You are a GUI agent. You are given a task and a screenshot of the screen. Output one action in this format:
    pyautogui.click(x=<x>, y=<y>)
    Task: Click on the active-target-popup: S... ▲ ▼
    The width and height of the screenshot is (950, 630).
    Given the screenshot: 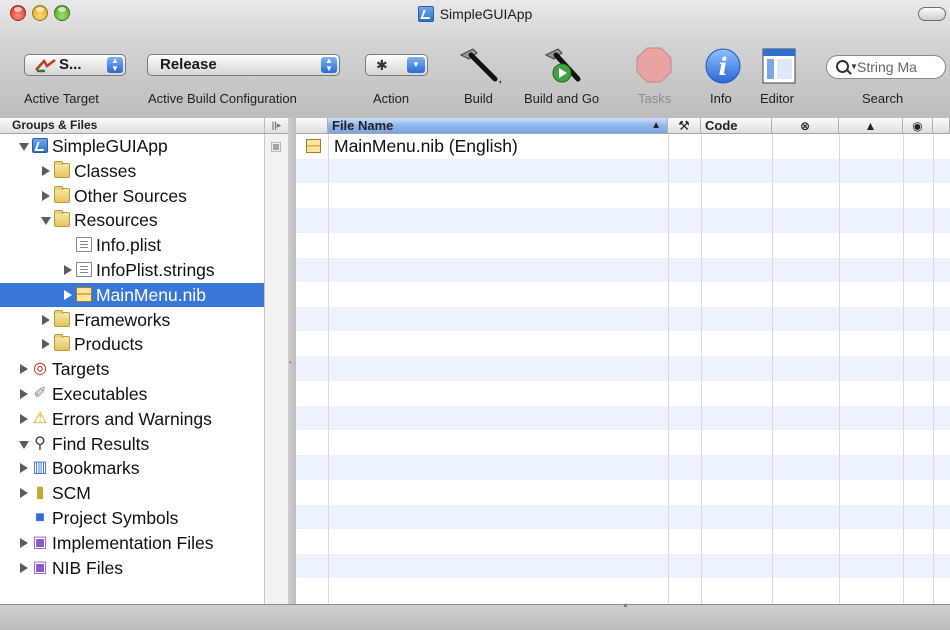 What is the action you would take?
    pyautogui.click(x=75, y=65)
    